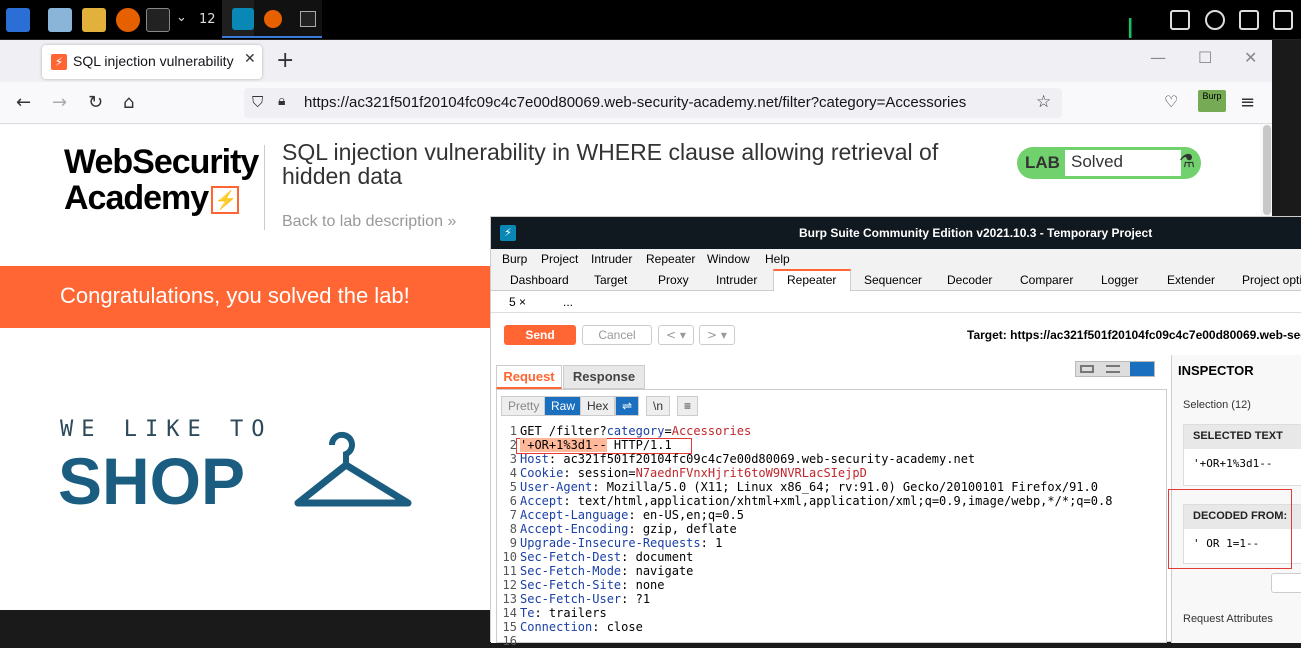 This screenshot has width=1301, height=648. I want to click on menu-project: Project, so click(559, 259).